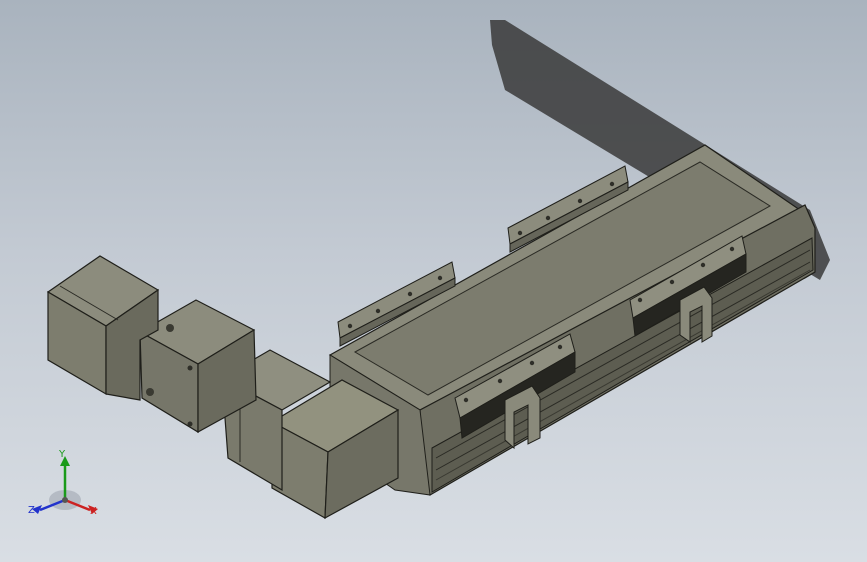 This screenshot has height=562, width=867. I want to click on triad-x-label: X, so click(93, 511).